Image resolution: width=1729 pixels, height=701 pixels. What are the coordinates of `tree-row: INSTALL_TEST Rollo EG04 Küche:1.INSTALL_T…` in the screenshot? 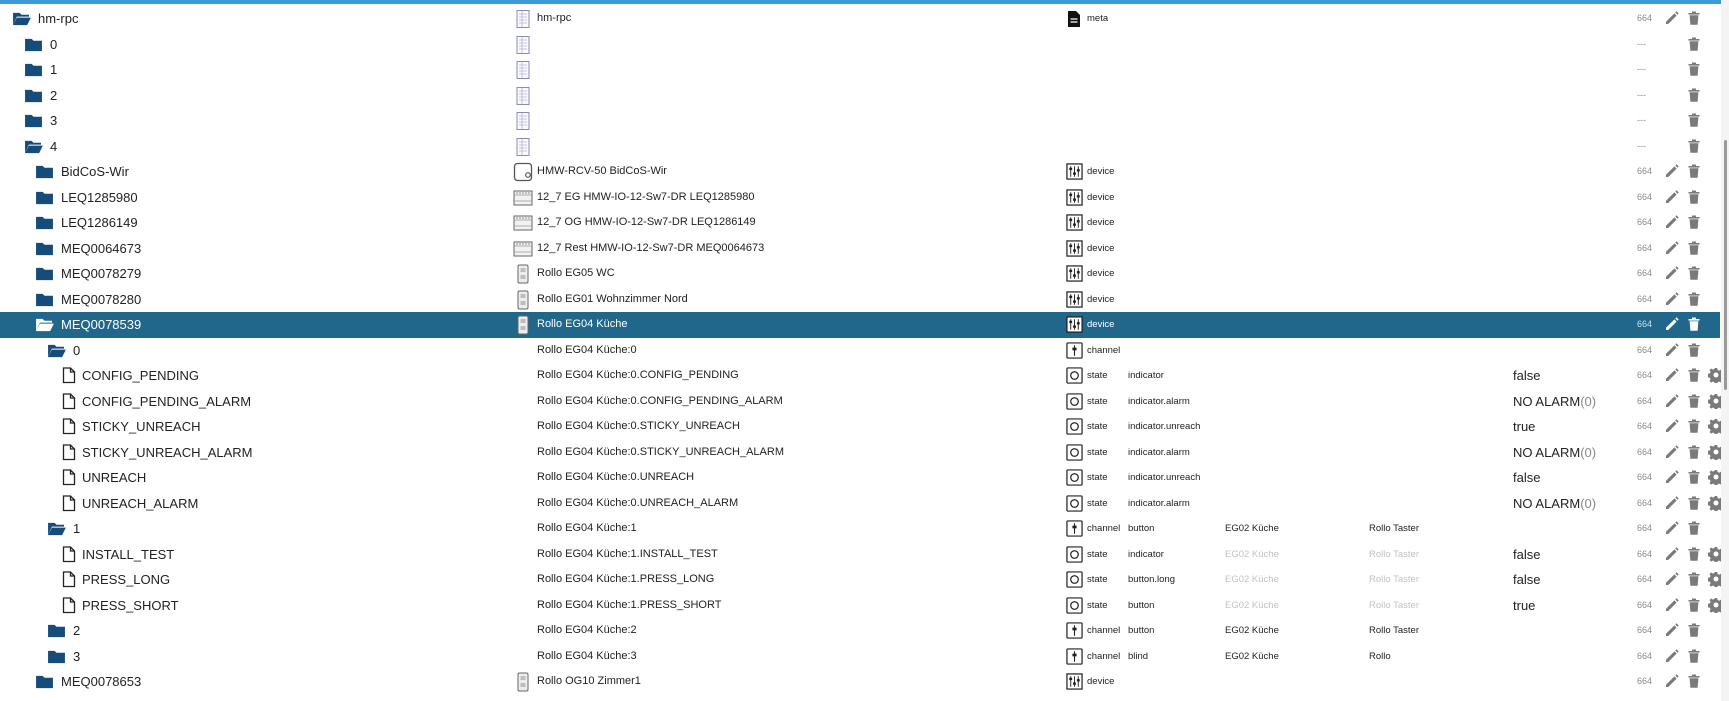 It's located at (864, 555).